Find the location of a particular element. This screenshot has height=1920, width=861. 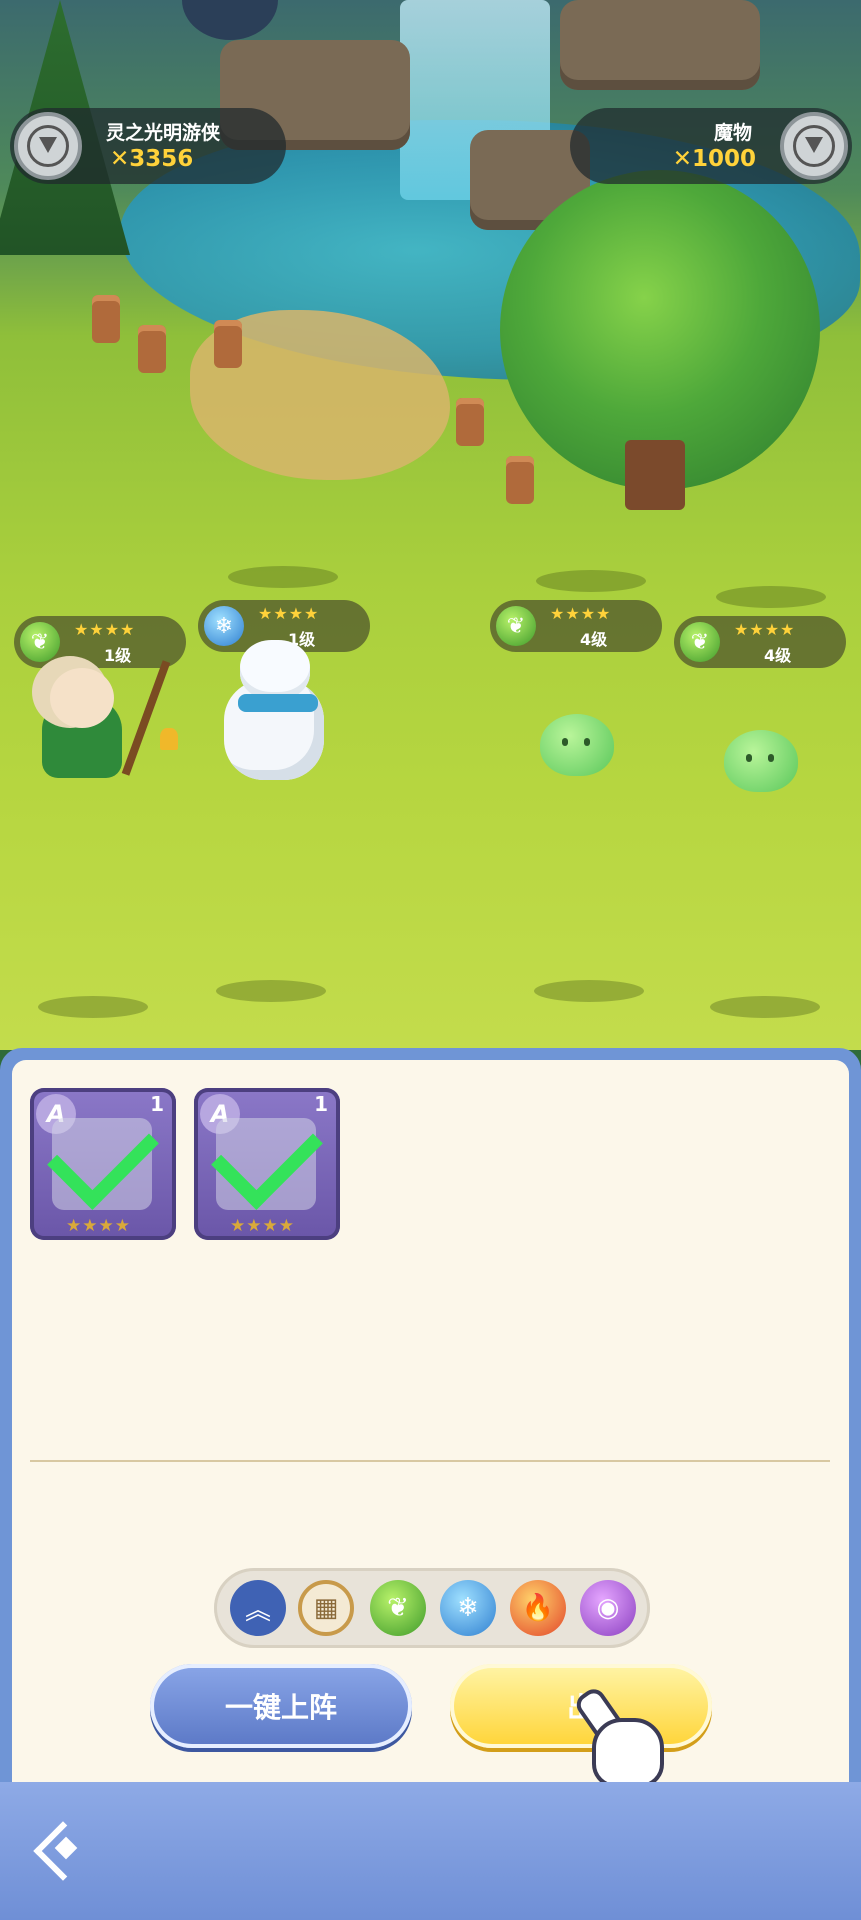

auto-deploy-button: 一键上阵 is located at coordinates (281, 1706).